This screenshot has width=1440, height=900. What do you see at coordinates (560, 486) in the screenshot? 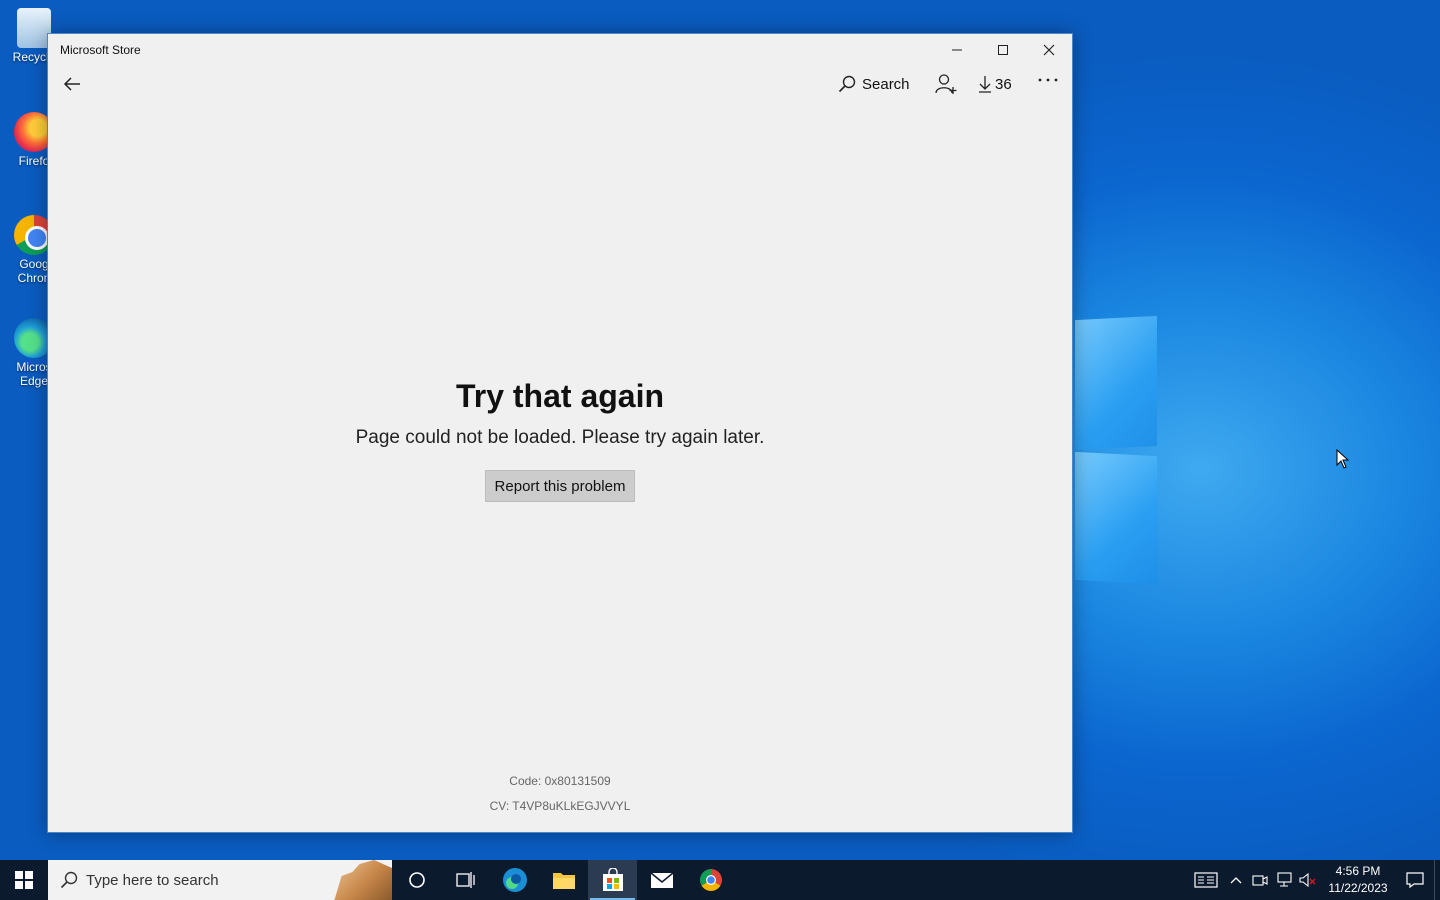
I see `report-problem-button: Report this problem` at bounding box center [560, 486].